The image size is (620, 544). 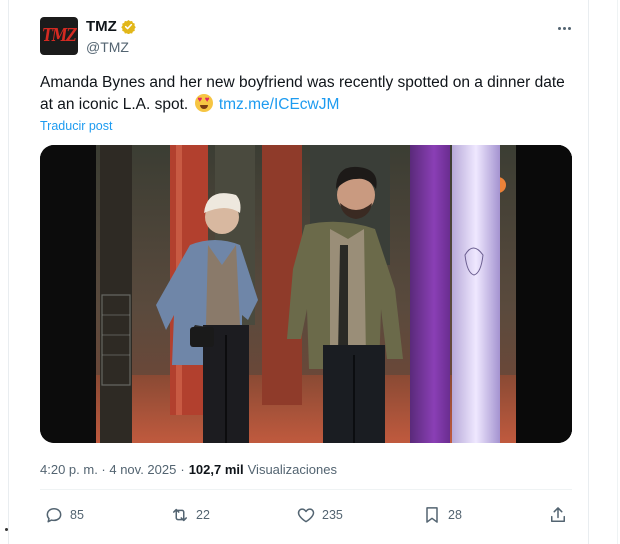 What do you see at coordinates (180, 515) in the screenshot?
I see `repost-icon` at bounding box center [180, 515].